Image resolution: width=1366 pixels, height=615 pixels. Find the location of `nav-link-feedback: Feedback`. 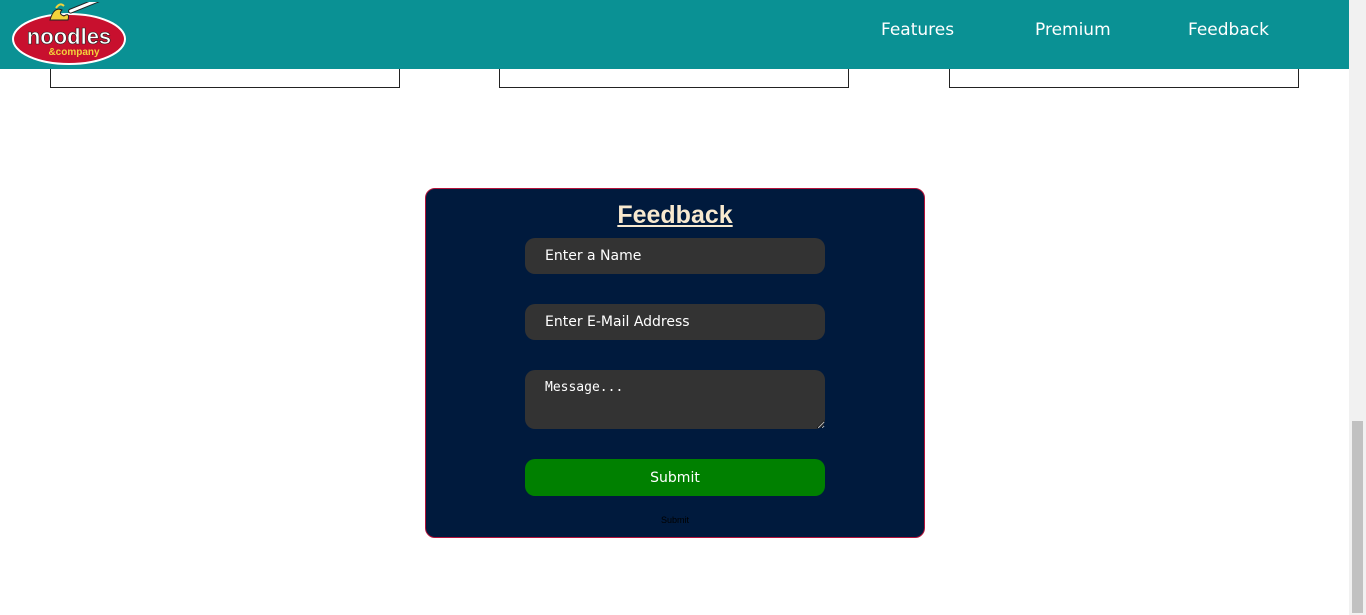

nav-link-feedback: Feedback is located at coordinates (1228, 30).